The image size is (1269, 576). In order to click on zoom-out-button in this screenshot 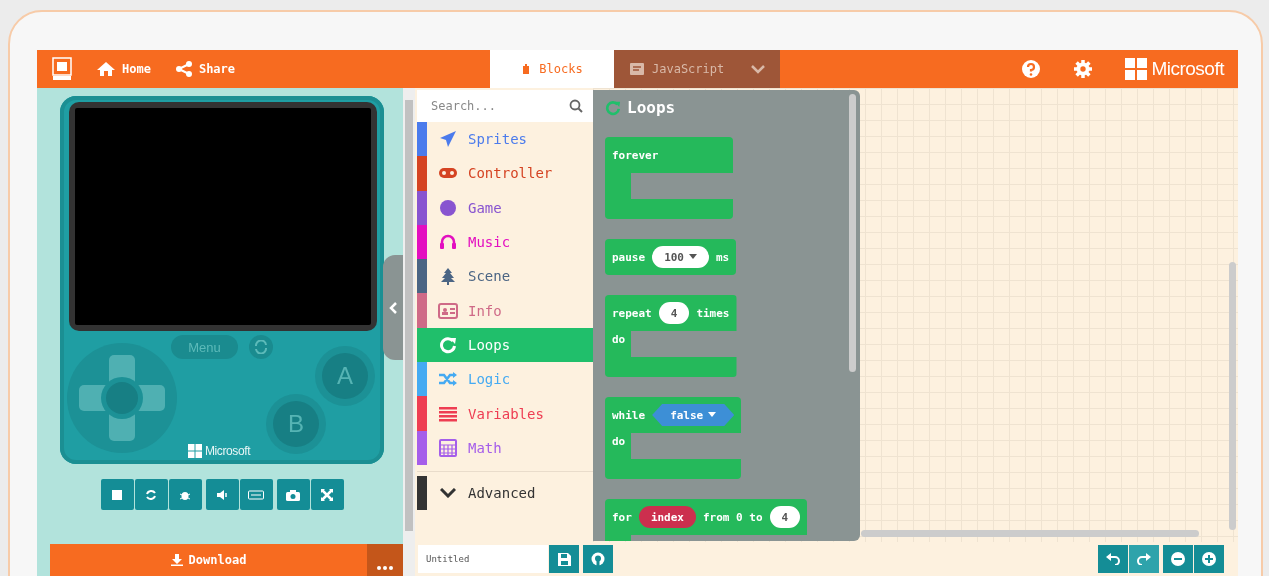, I will do `click(1178, 559)`.